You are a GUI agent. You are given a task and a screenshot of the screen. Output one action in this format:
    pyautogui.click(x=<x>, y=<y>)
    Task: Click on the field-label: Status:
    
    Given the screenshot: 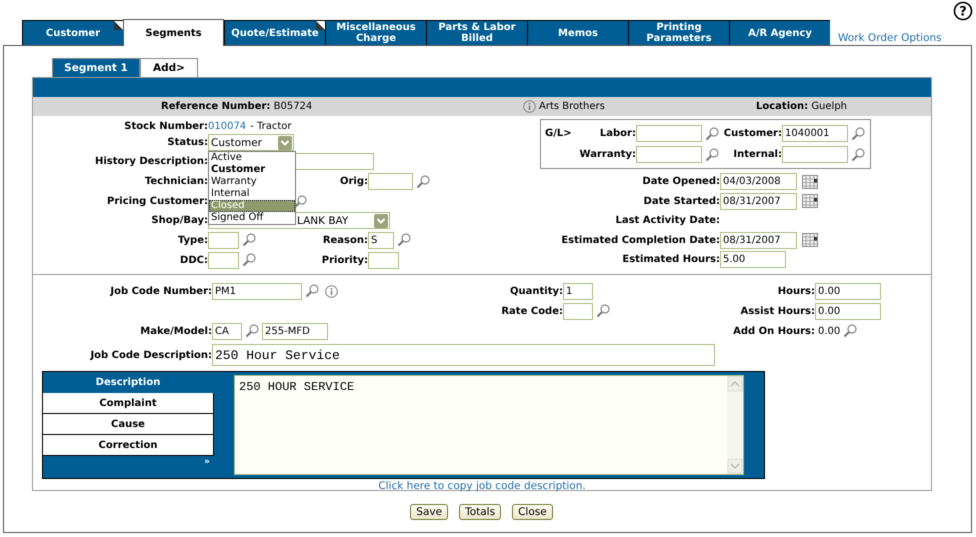 What is the action you would take?
    pyautogui.click(x=187, y=142)
    